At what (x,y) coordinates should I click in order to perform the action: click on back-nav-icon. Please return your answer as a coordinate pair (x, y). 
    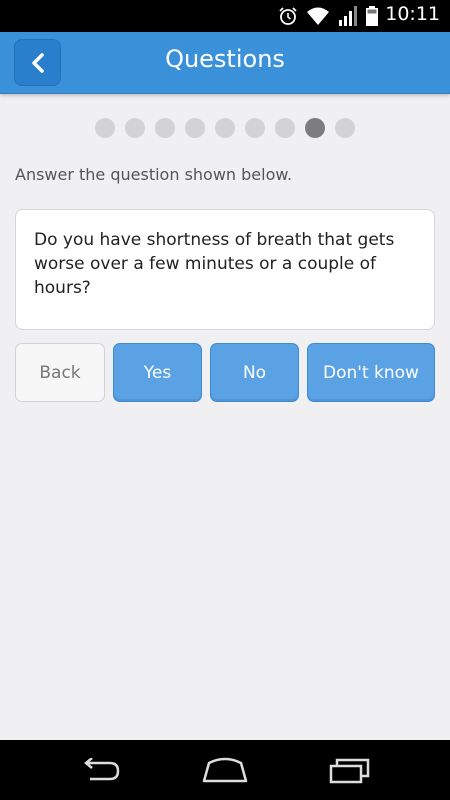
    Looking at the image, I should click on (102, 769).